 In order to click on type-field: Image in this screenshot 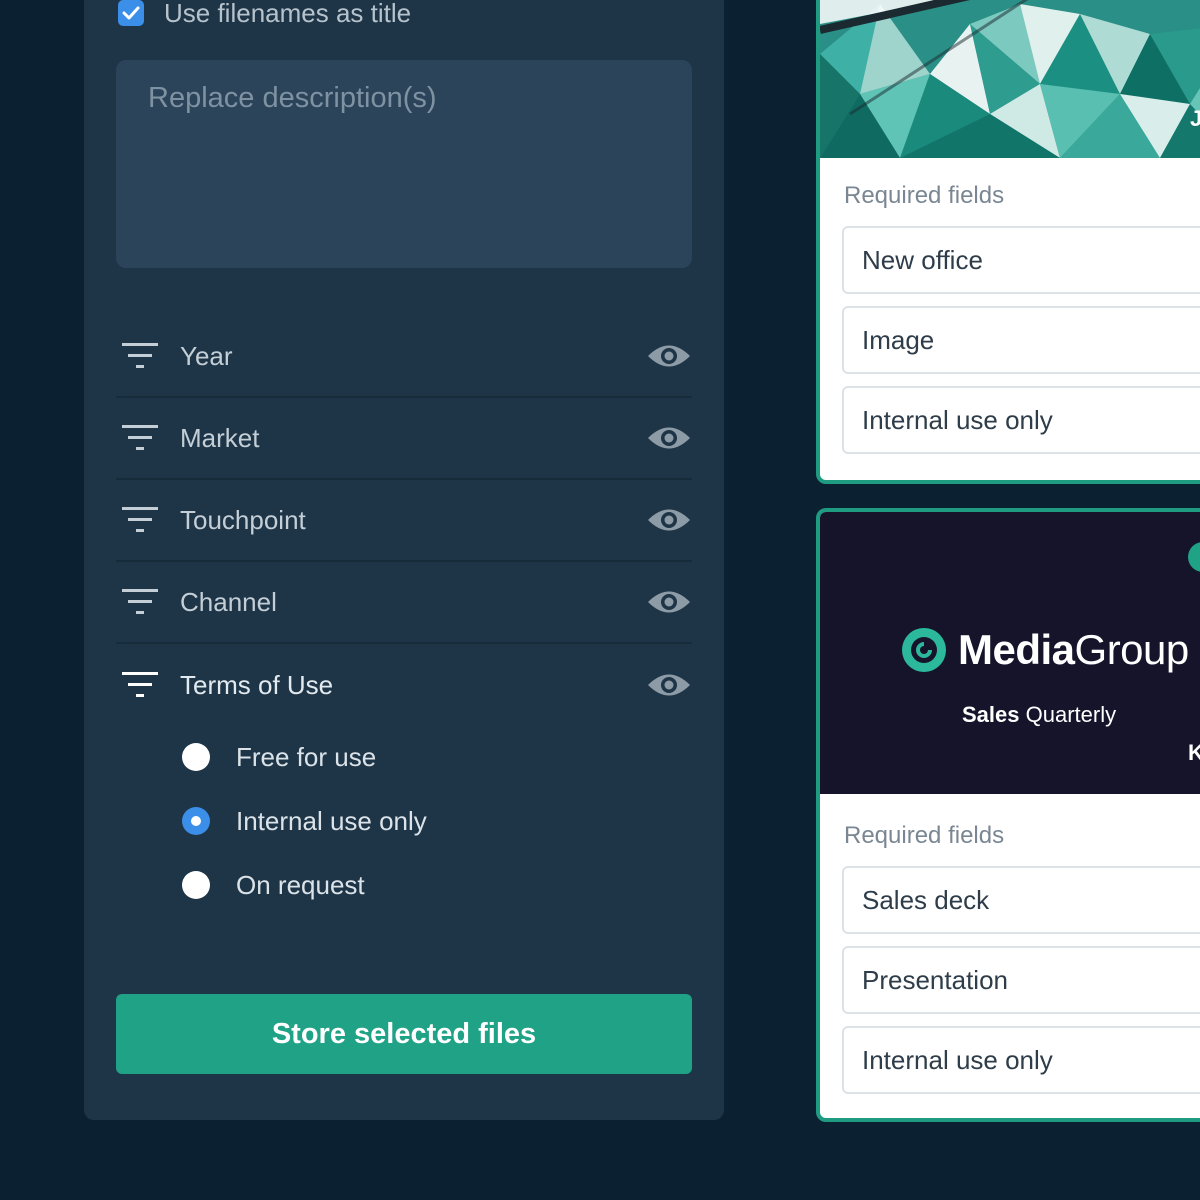, I will do `click(1021, 340)`.